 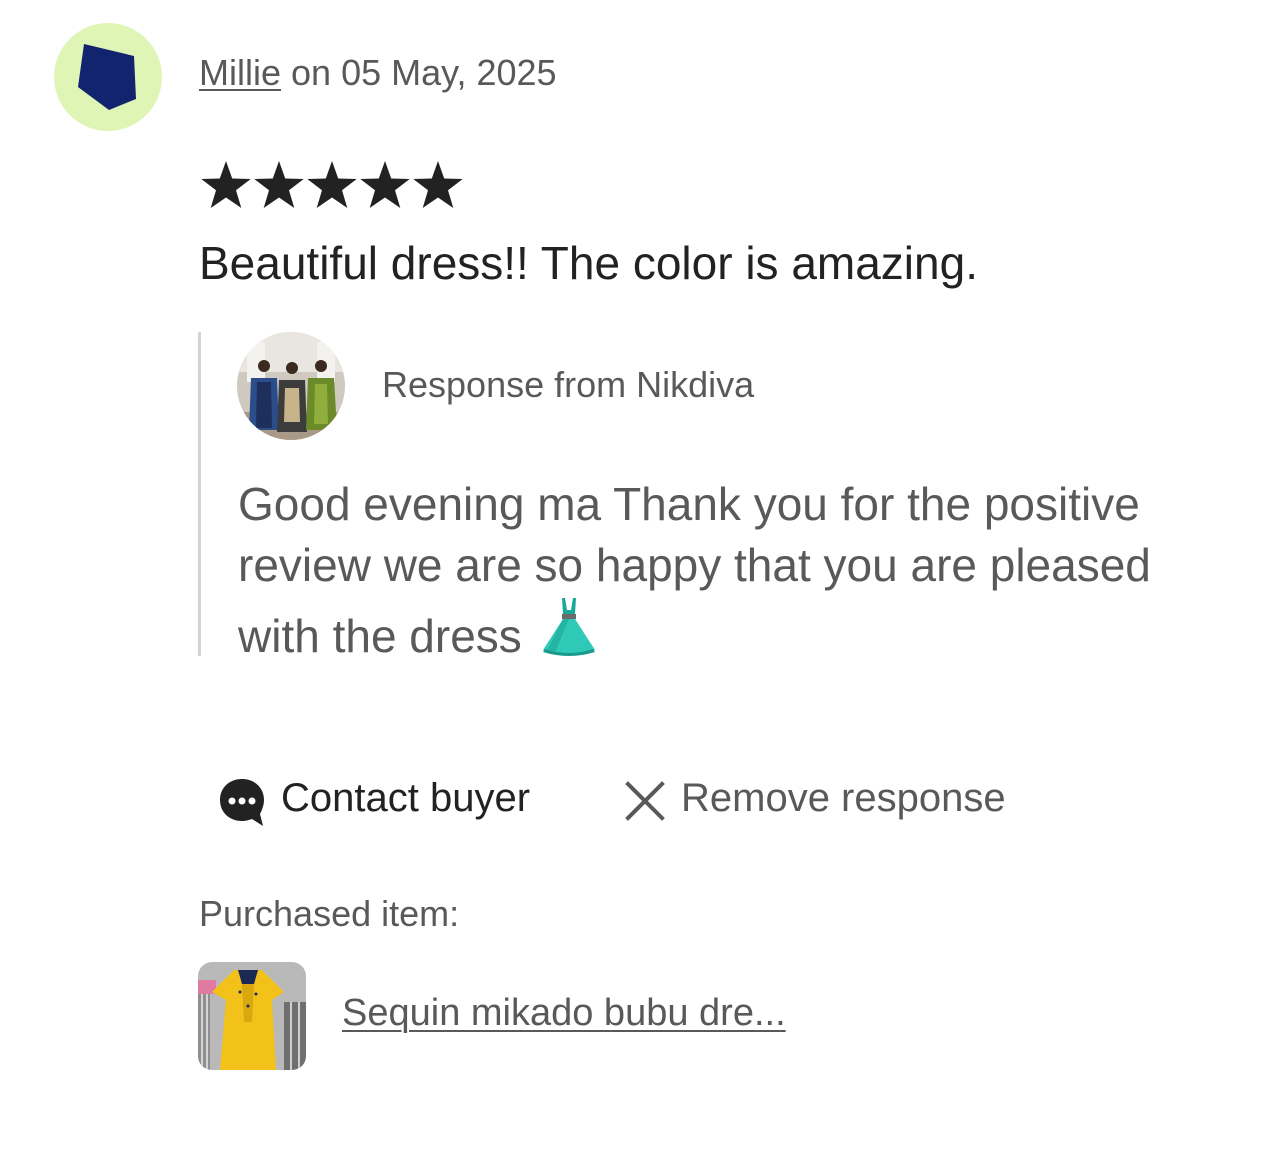 What do you see at coordinates (419, 72) in the screenshot?
I see `review-date: on 05 May, 2025` at bounding box center [419, 72].